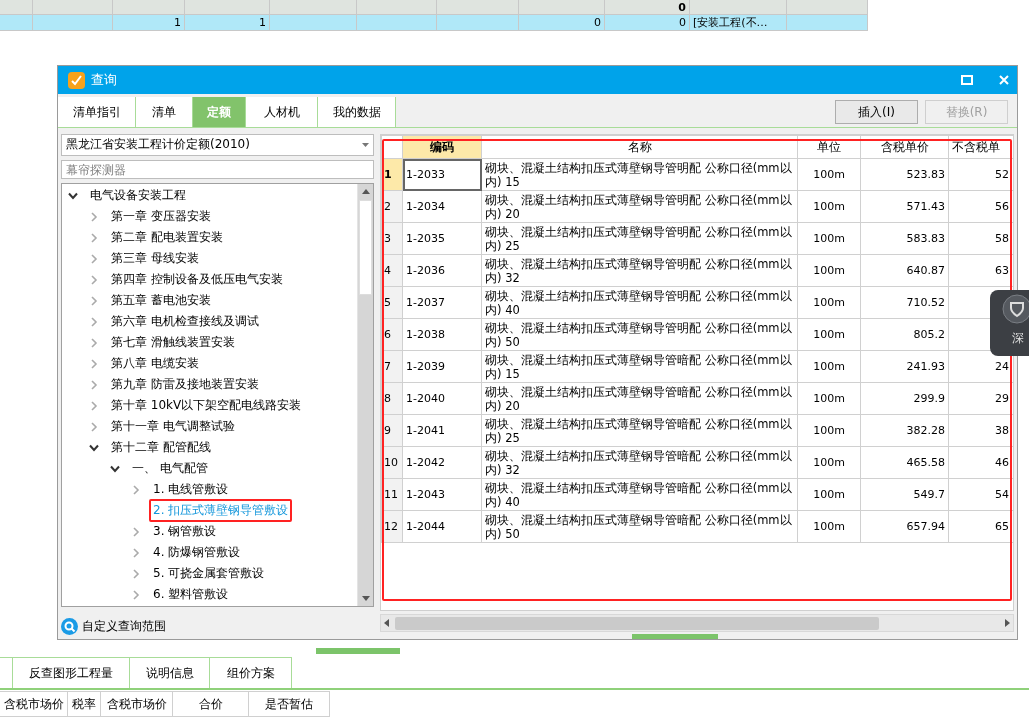 The height and width of the screenshot is (717, 1029). I want to click on widget-label: 深, so click(1017, 338).